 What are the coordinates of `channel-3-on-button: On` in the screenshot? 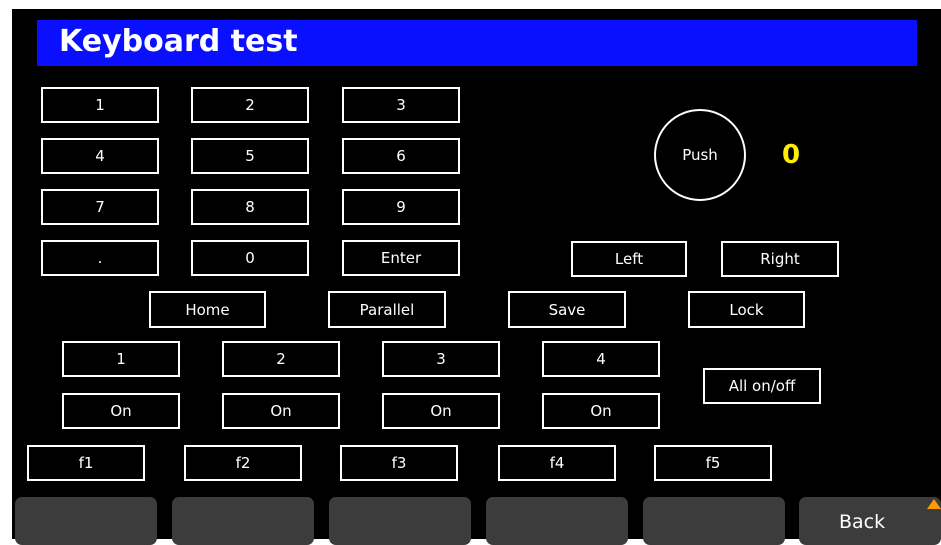 It's located at (441, 411).